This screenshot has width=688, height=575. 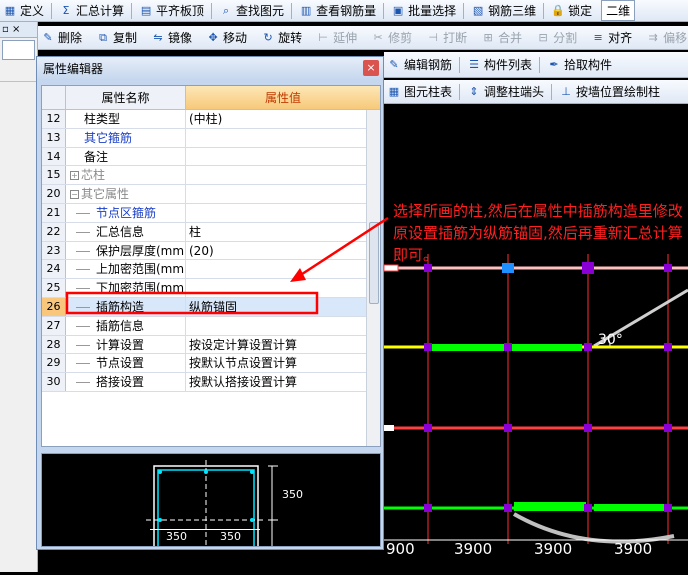 I want to click on annotation-overlay, so click(x=227, y=265).